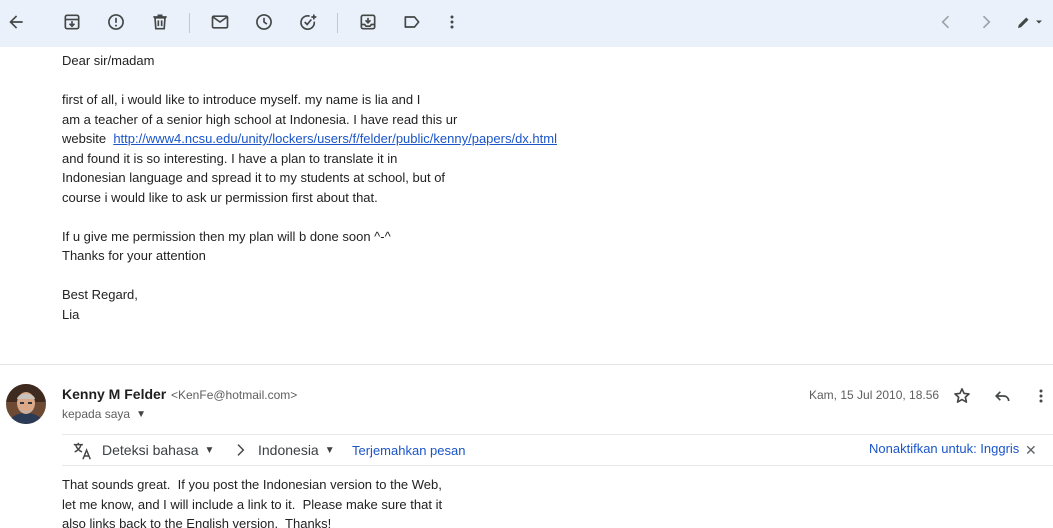 Image resolution: width=1053 pixels, height=528 pixels. I want to click on back-button, so click(16, 22).